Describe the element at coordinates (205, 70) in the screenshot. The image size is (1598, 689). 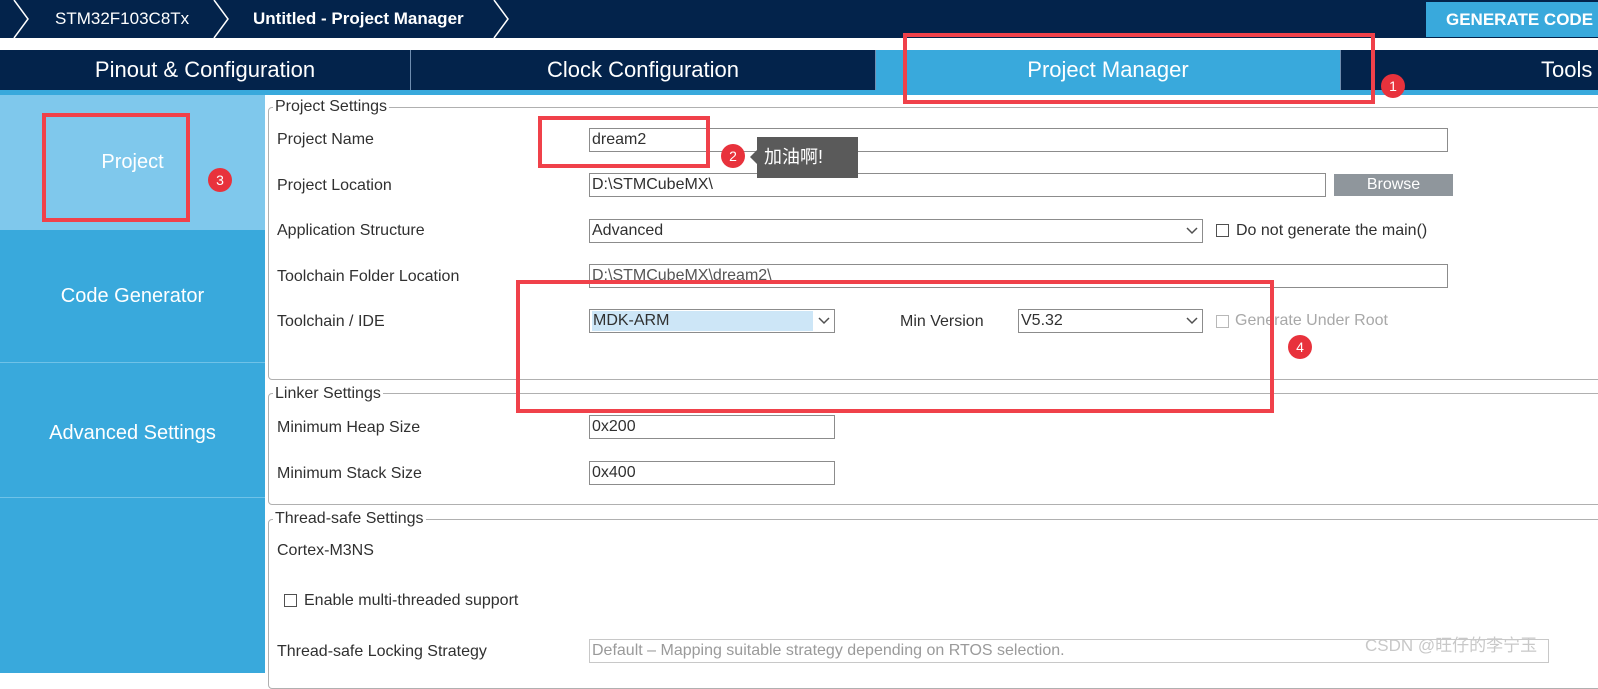
I see `tab-pinout-configuration: Pinout & Configuration` at that location.